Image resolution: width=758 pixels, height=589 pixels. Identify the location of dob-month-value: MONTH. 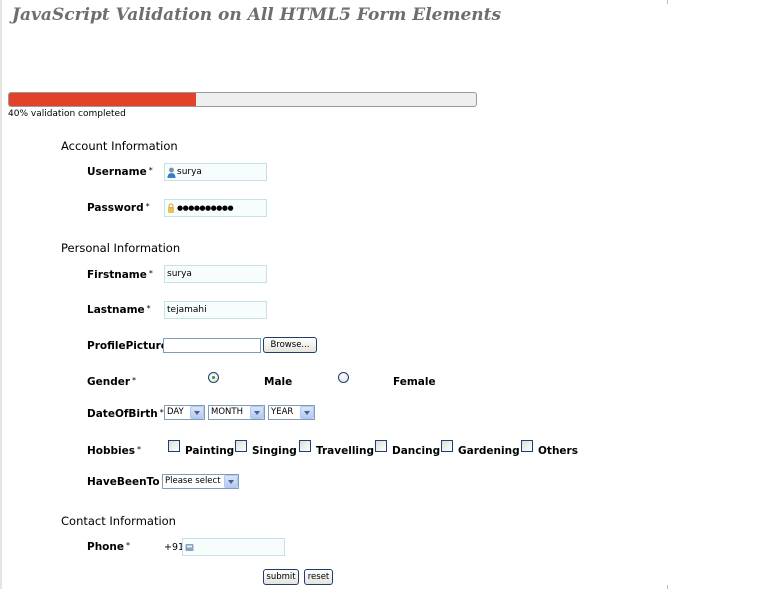
(227, 412).